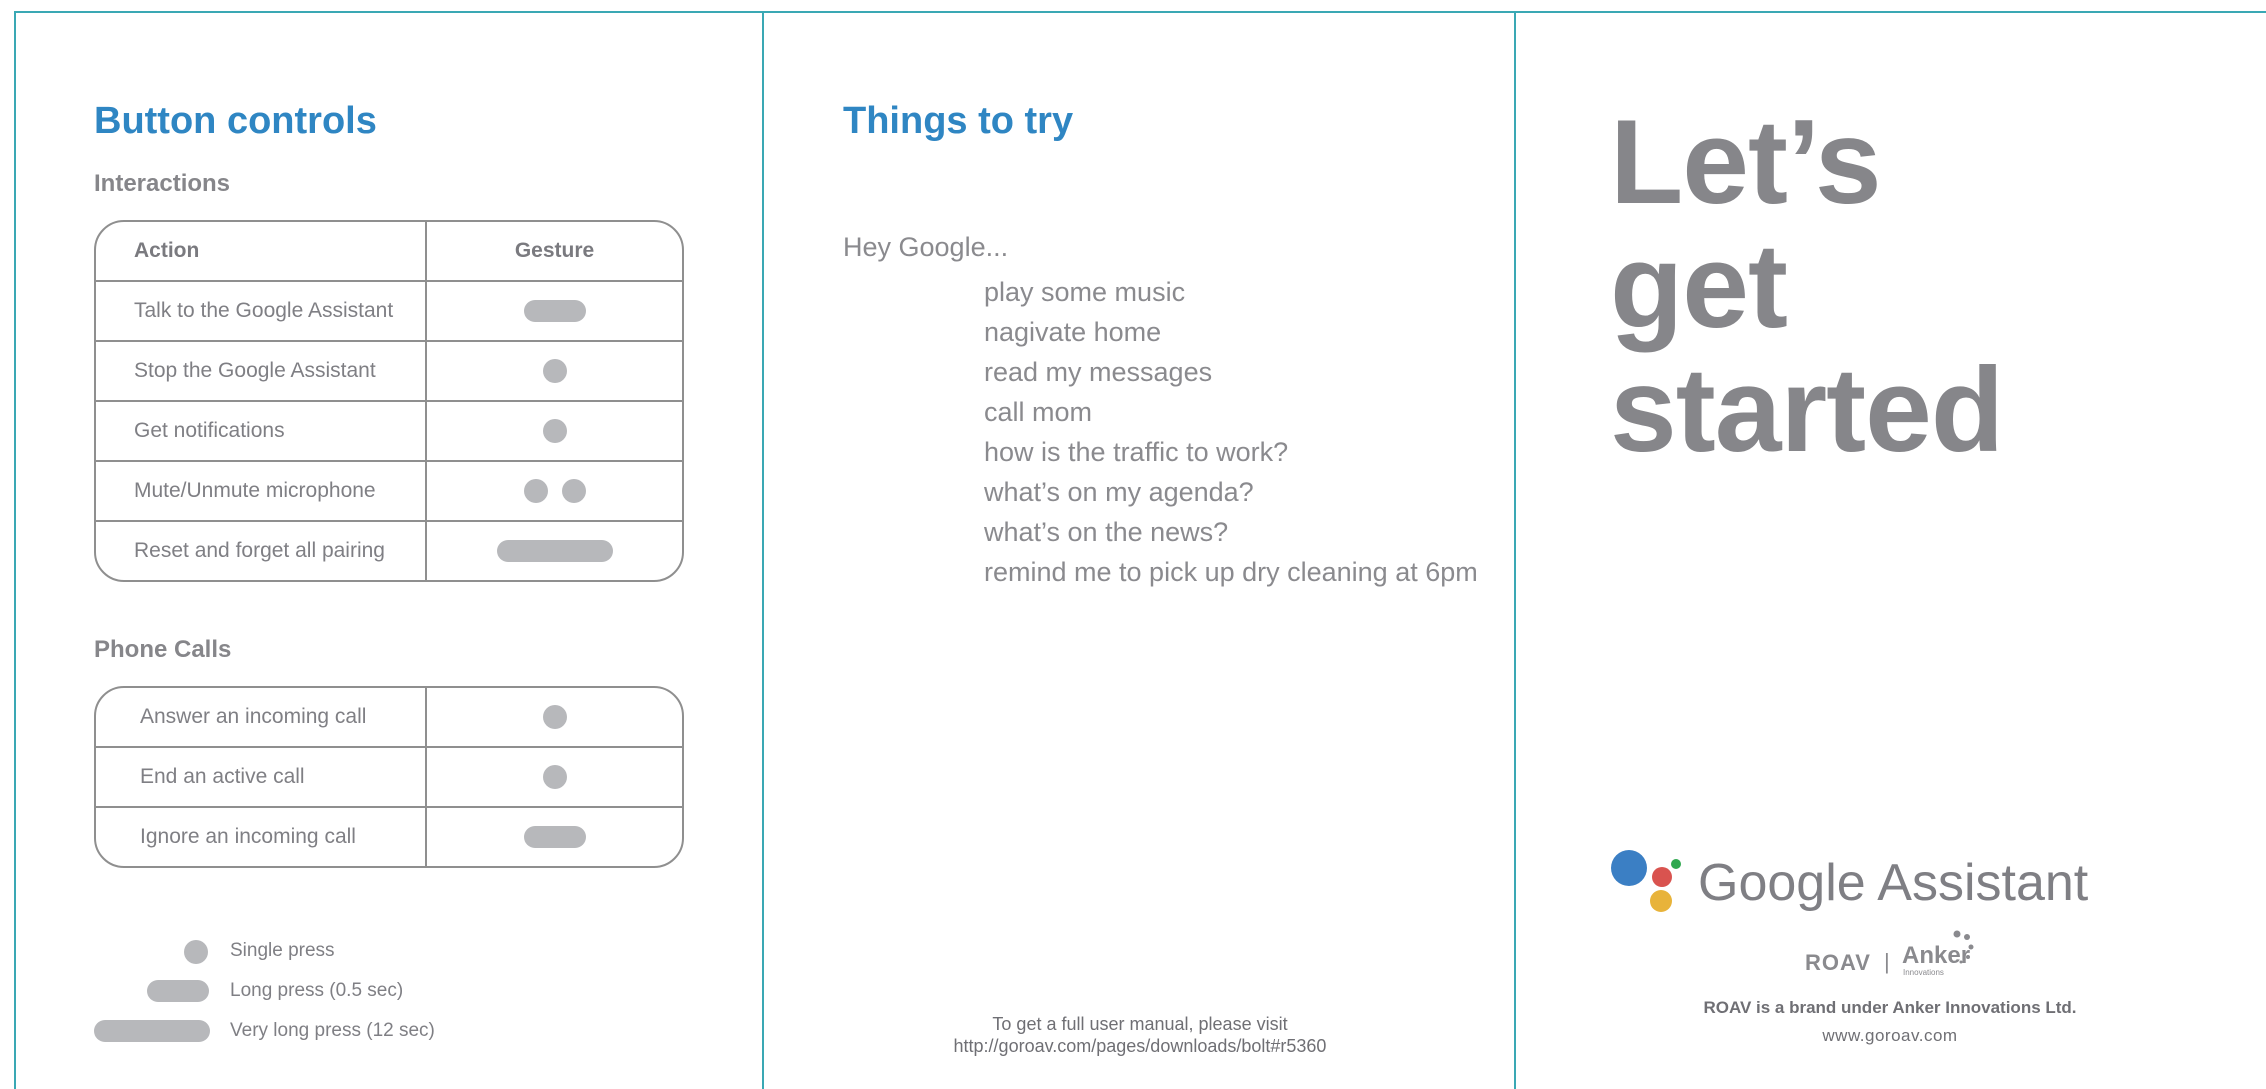  I want to click on table-row: Stop the Google Assistant, so click(389, 370).